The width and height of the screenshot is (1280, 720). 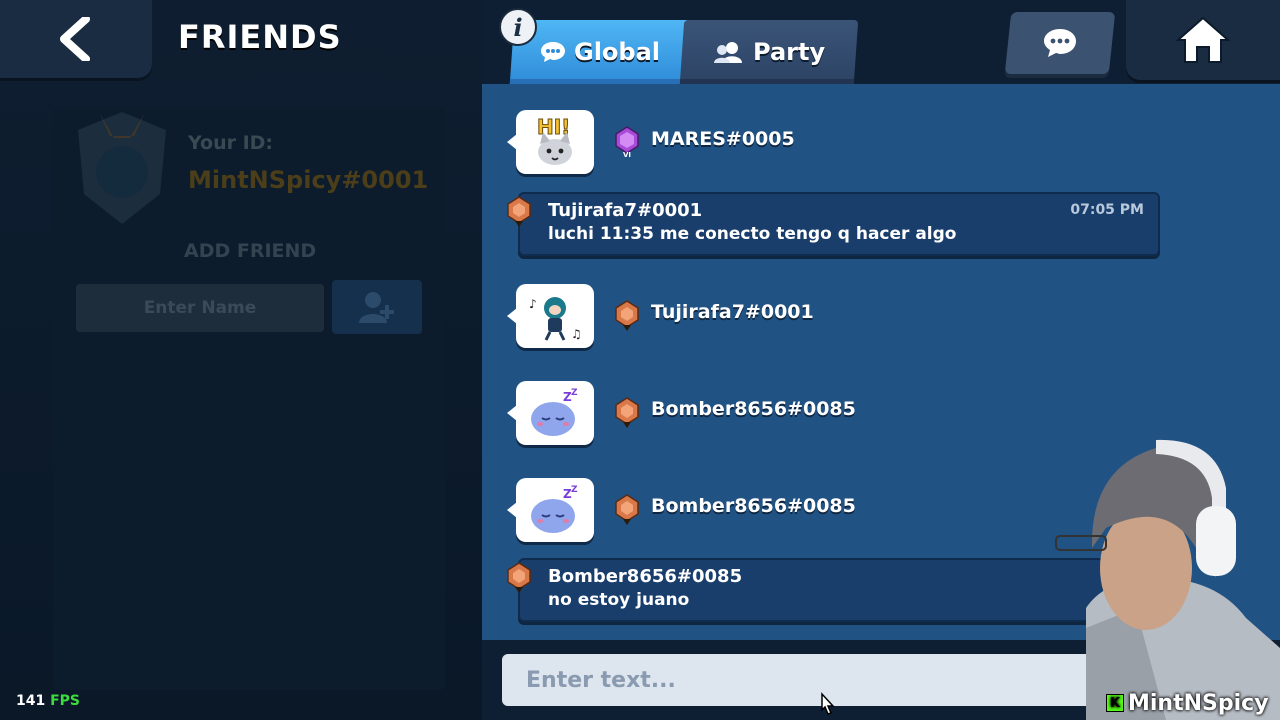 I want to click on your-id-value: MintNSpicy#0001, so click(x=308, y=180).